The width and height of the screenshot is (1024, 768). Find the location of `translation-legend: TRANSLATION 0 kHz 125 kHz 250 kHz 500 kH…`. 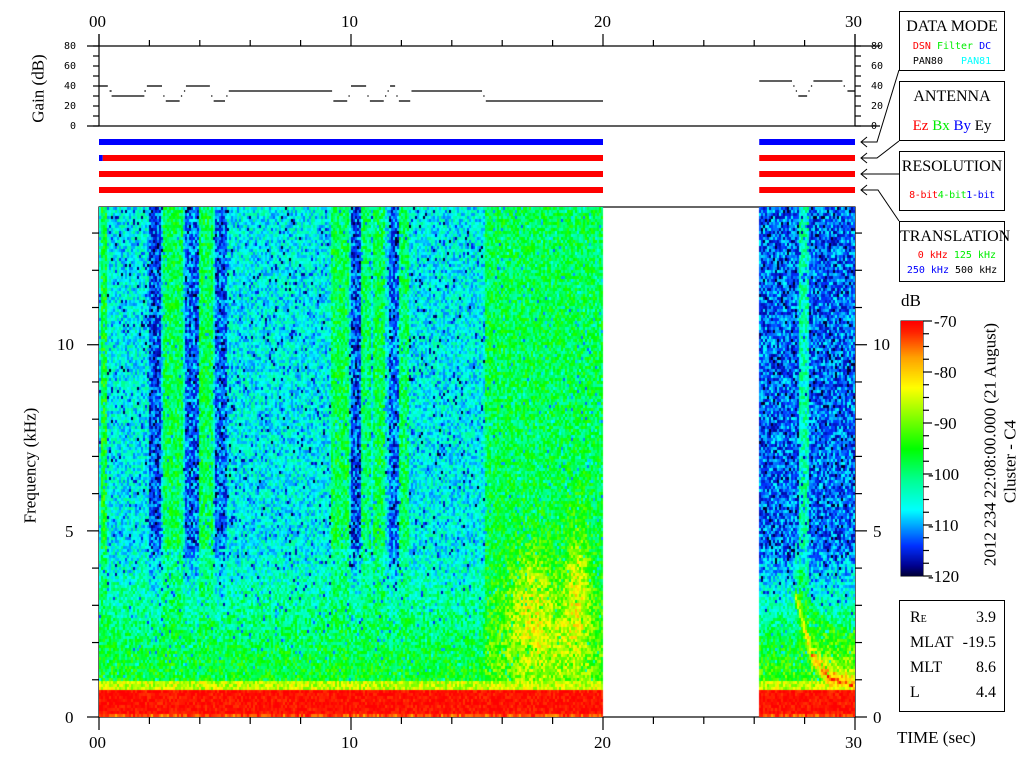

translation-legend: TRANSLATION 0 kHz 125 kHz 250 kHz 500 kH… is located at coordinates (955, 251).